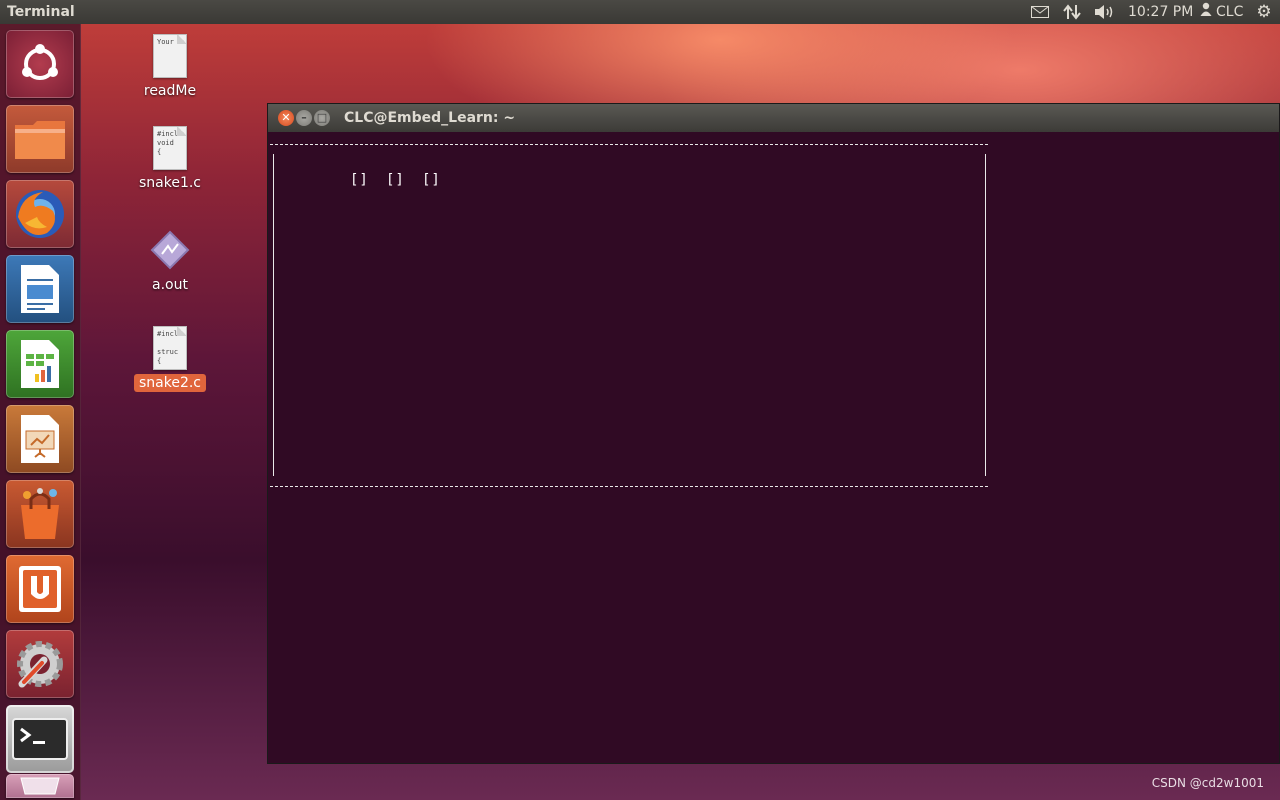 Image resolution: width=1280 pixels, height=800 pixels. I want to click on file-preview: #incl void {, so click(168, 143).